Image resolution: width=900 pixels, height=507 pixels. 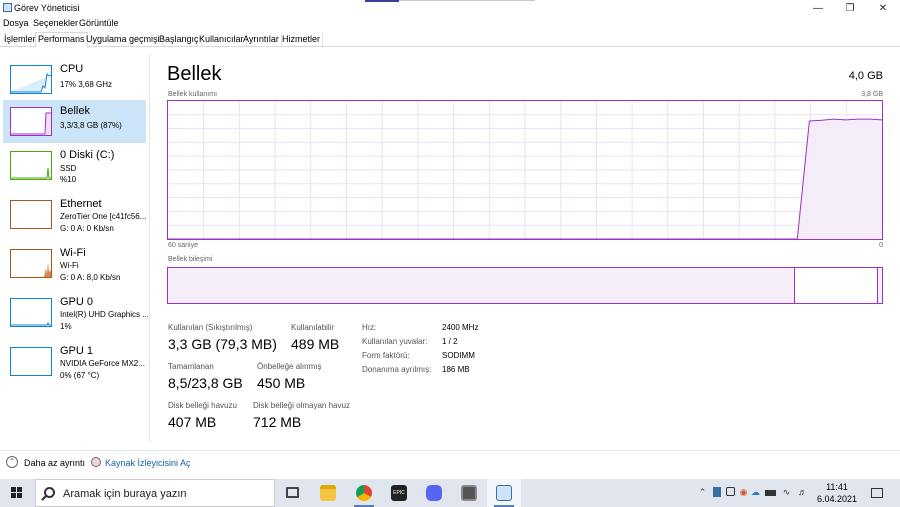 I want to click on notification-icon, so click(x=877, y=493).